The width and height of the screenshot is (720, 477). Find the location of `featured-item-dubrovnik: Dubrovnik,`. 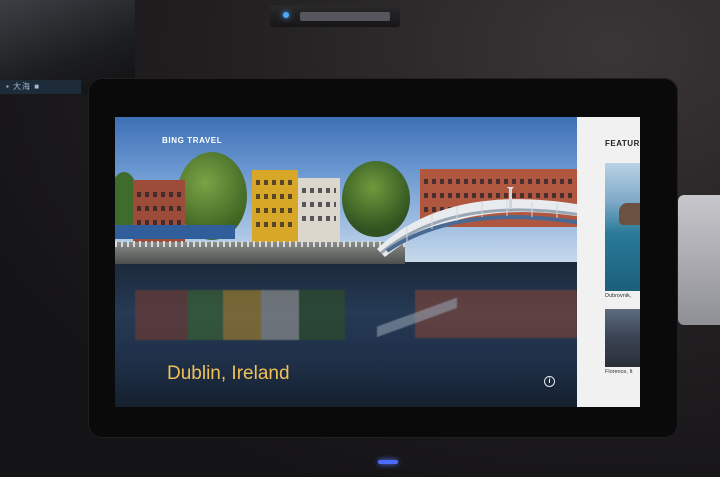

featured-item-dubrovnik: Dubrovnik, is located at coordinates (622, 233).